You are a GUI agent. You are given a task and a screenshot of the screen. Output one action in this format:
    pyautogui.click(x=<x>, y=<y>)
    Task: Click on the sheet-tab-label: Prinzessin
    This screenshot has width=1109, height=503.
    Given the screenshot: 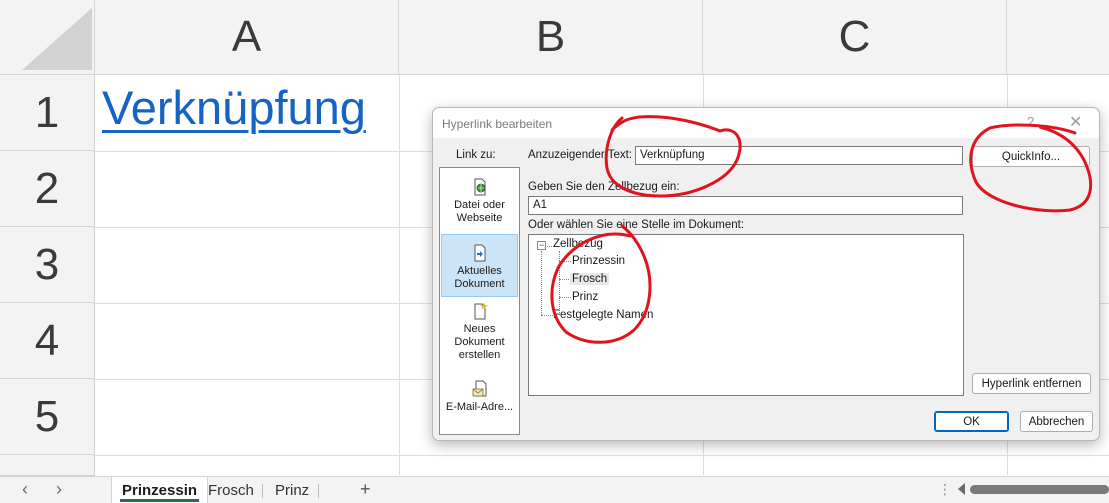 What is the action you would take?
    pyautogui.click(x=160, y=490)
    